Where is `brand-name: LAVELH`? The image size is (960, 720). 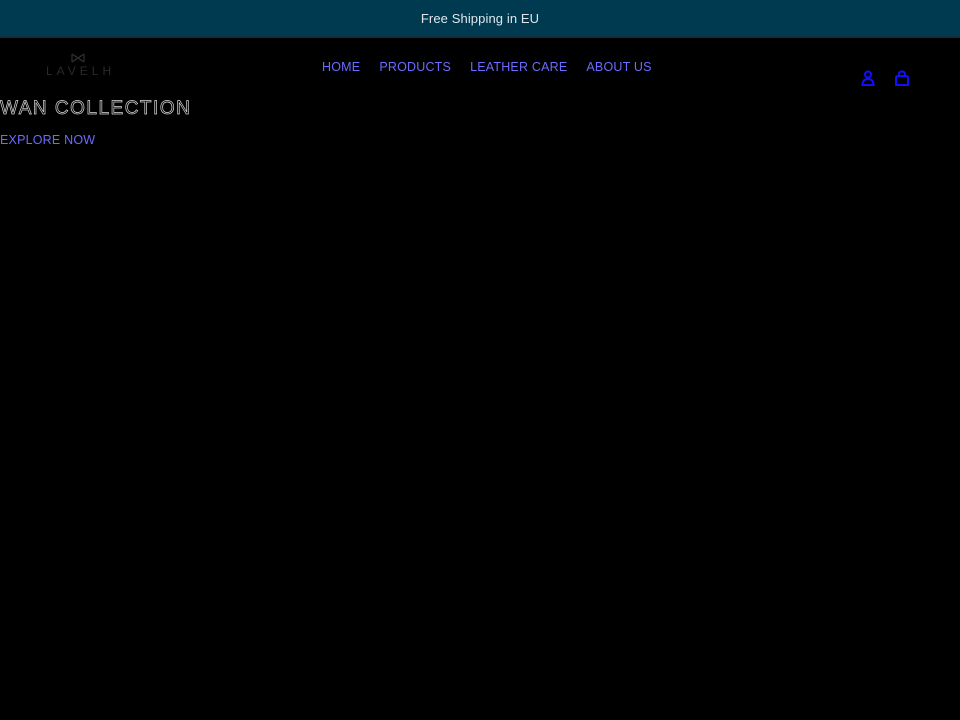
brand-name: LAVELH is located at coordinates (81, 71).